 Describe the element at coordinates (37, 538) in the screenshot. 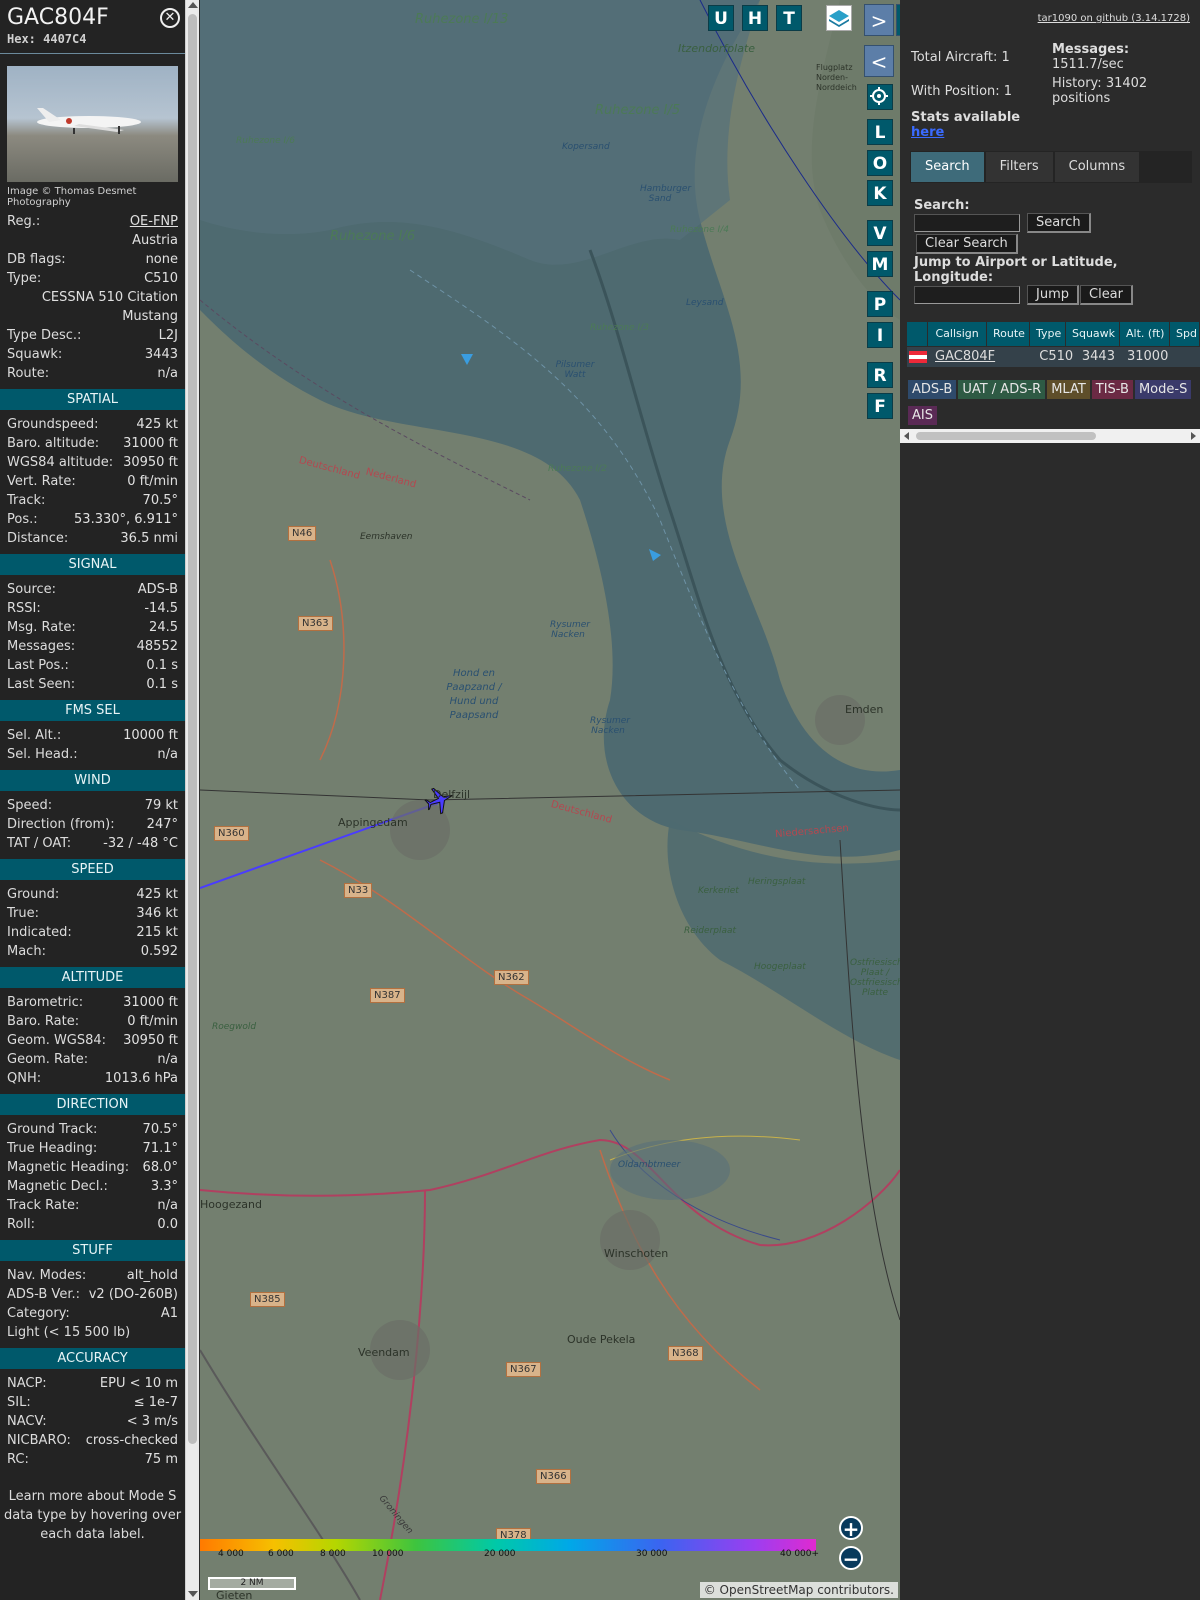

I see `field-label: Distance:` at that location.